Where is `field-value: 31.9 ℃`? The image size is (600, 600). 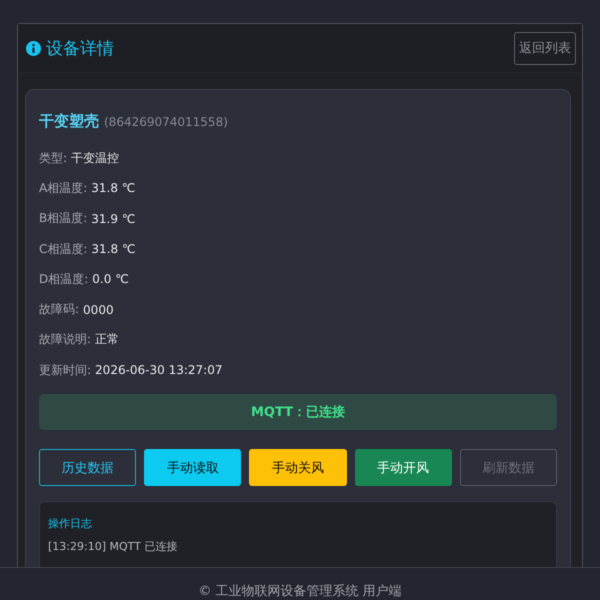 field-value: 31.9 ℃ is located at coordinates (113, 219).